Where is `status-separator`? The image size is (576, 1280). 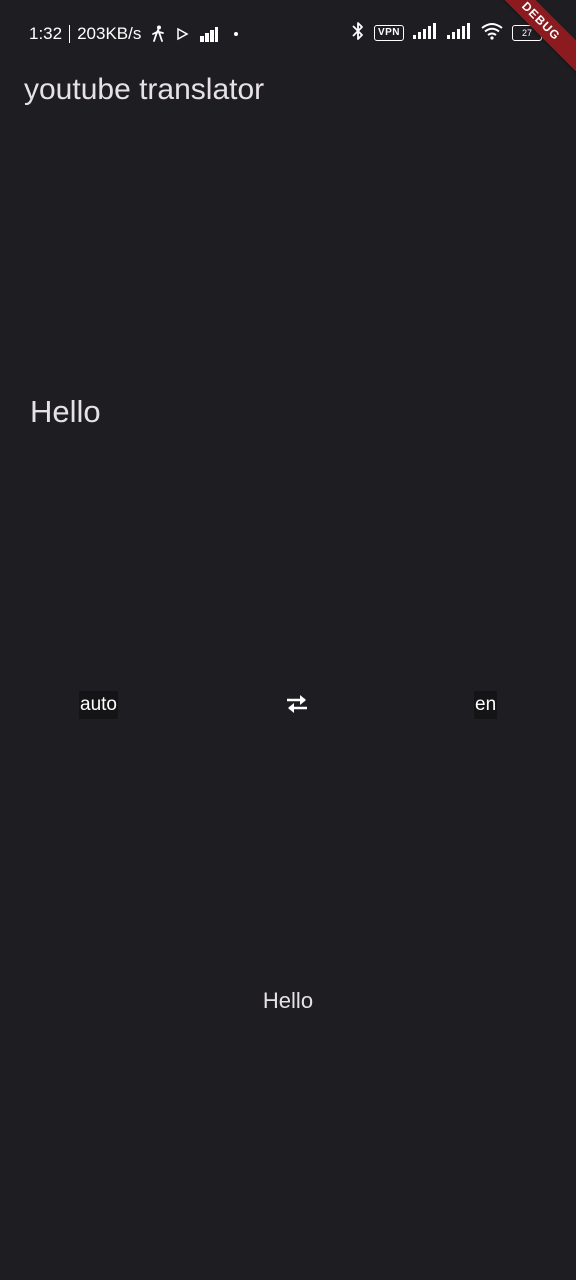 status-separator is located at coordinates (70, 34).